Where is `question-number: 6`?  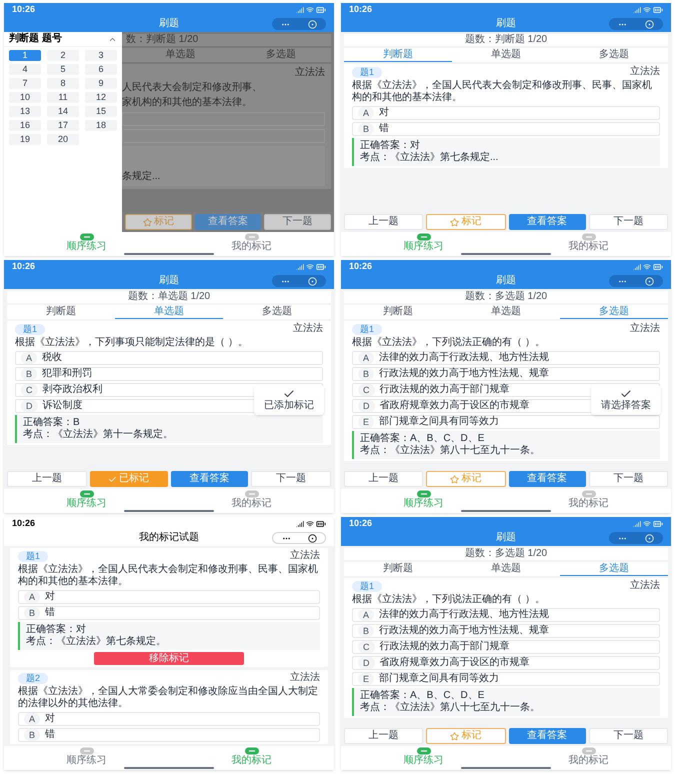 question-number: 6 is located at coordinates (101, 69).